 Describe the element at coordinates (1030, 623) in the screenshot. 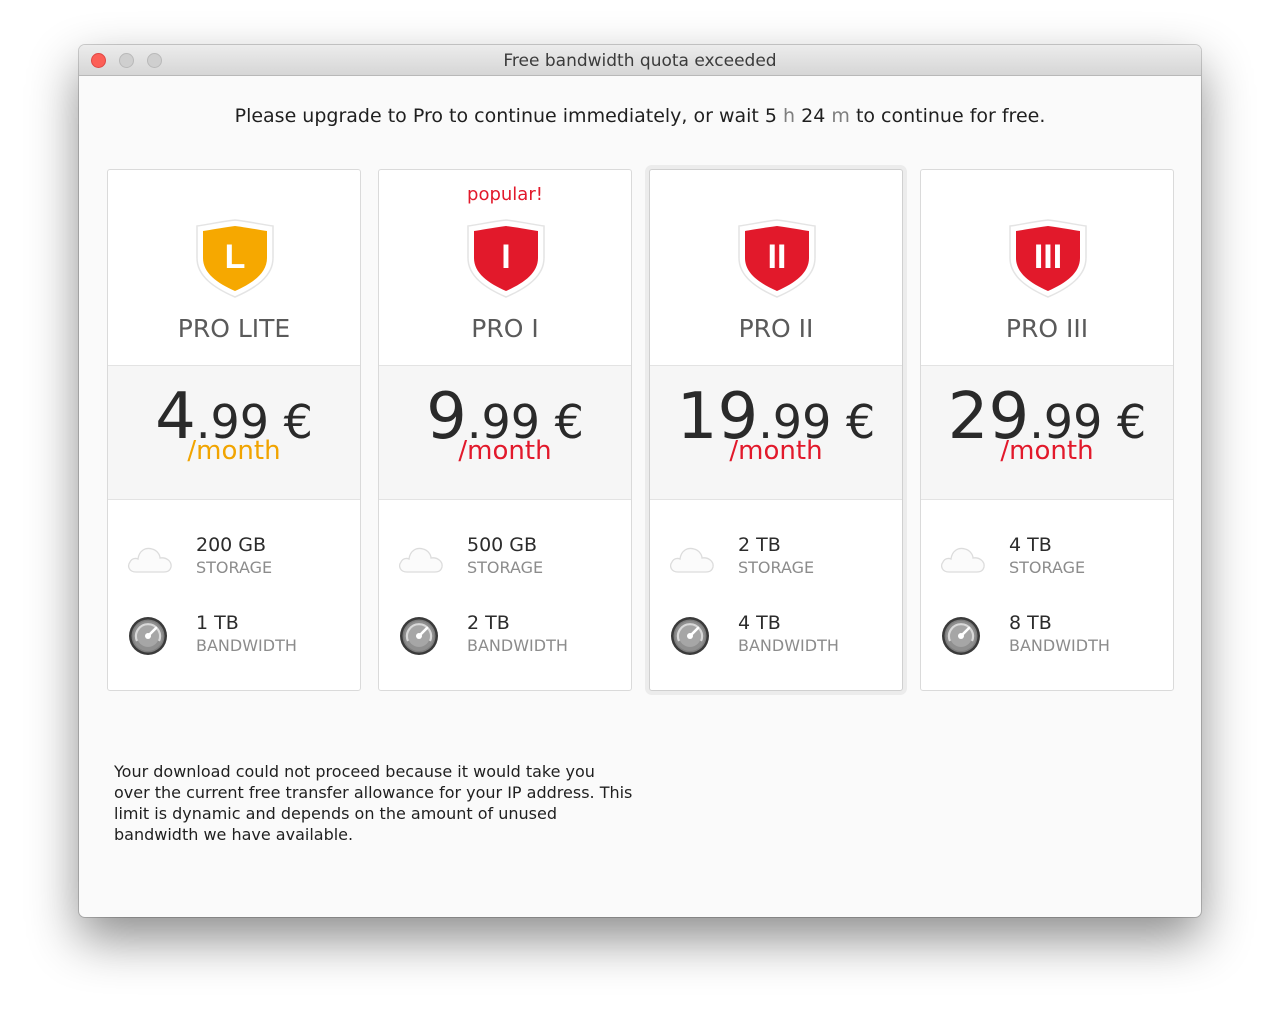

I see `bandwidth-value: 8 TB` at that location.